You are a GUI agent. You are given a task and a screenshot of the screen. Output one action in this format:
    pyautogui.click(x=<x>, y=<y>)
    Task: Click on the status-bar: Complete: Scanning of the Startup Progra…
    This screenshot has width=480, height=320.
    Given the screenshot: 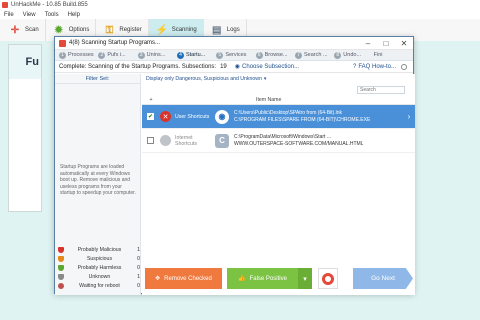 What is the action you would take?
    pyautogui.click(x=234, y=67)
    